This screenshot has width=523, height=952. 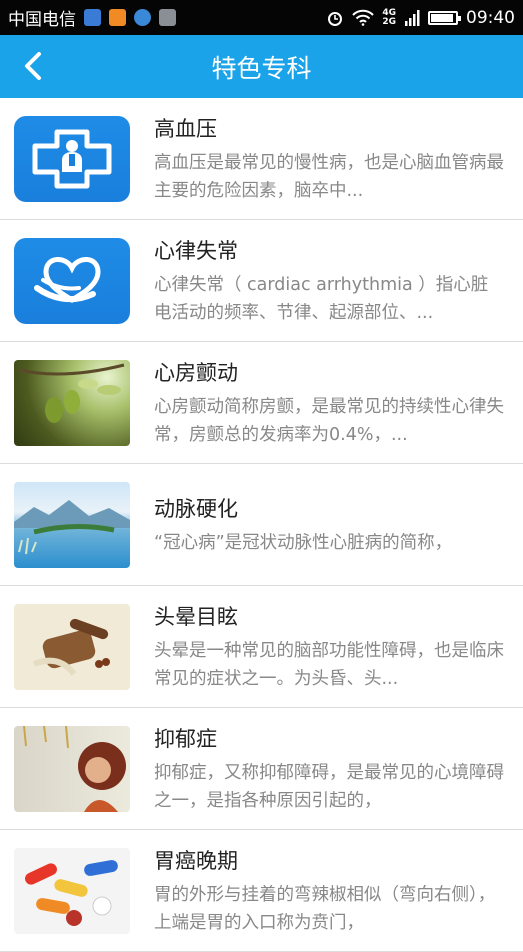 I want to click on list-item: 胃癌晚期 胃的外形与挂着的弯辣椒相似（弯向右侧），上端是胃的入口称为贲门，, so click(x=261, y=891).